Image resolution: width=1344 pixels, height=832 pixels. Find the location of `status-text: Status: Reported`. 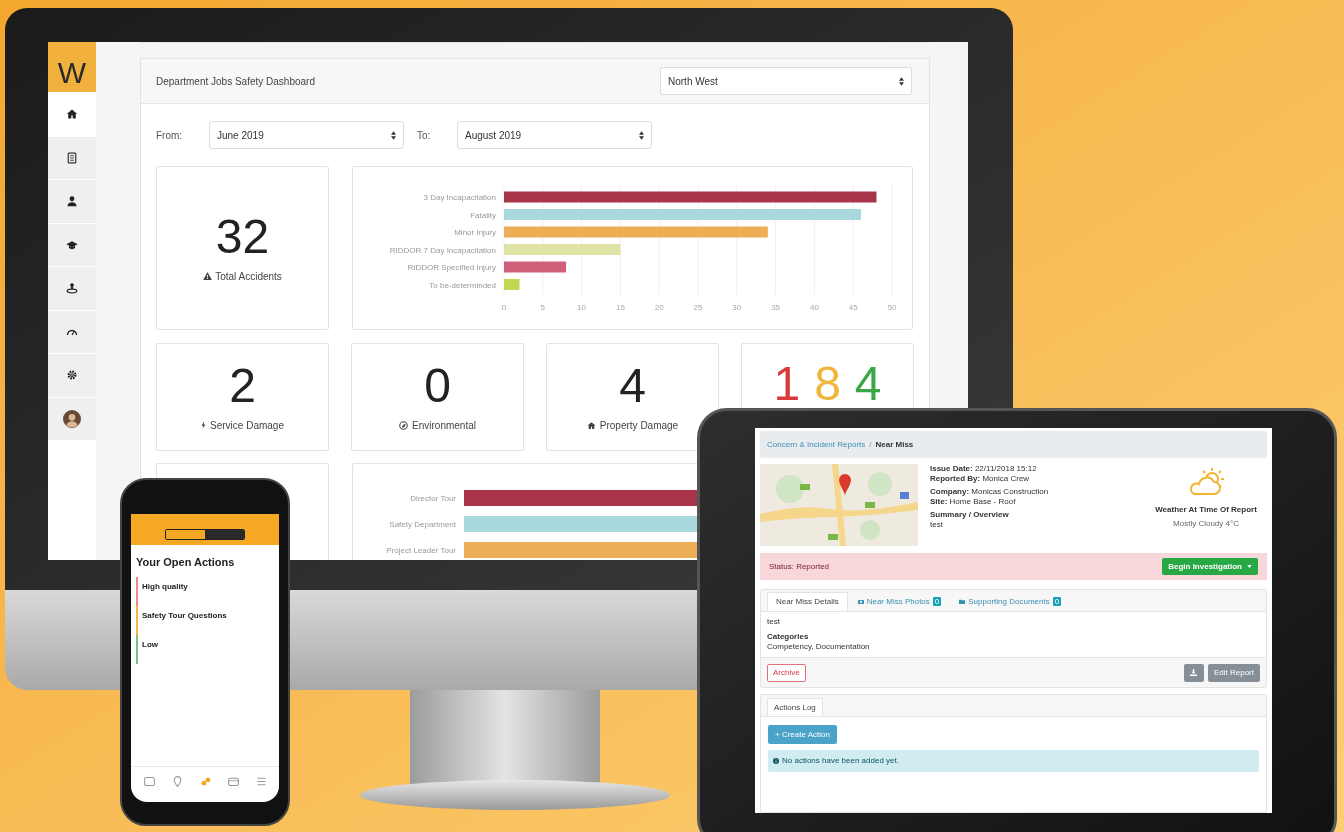

status-text: Status: Reported is located at coordinates (799, 566).